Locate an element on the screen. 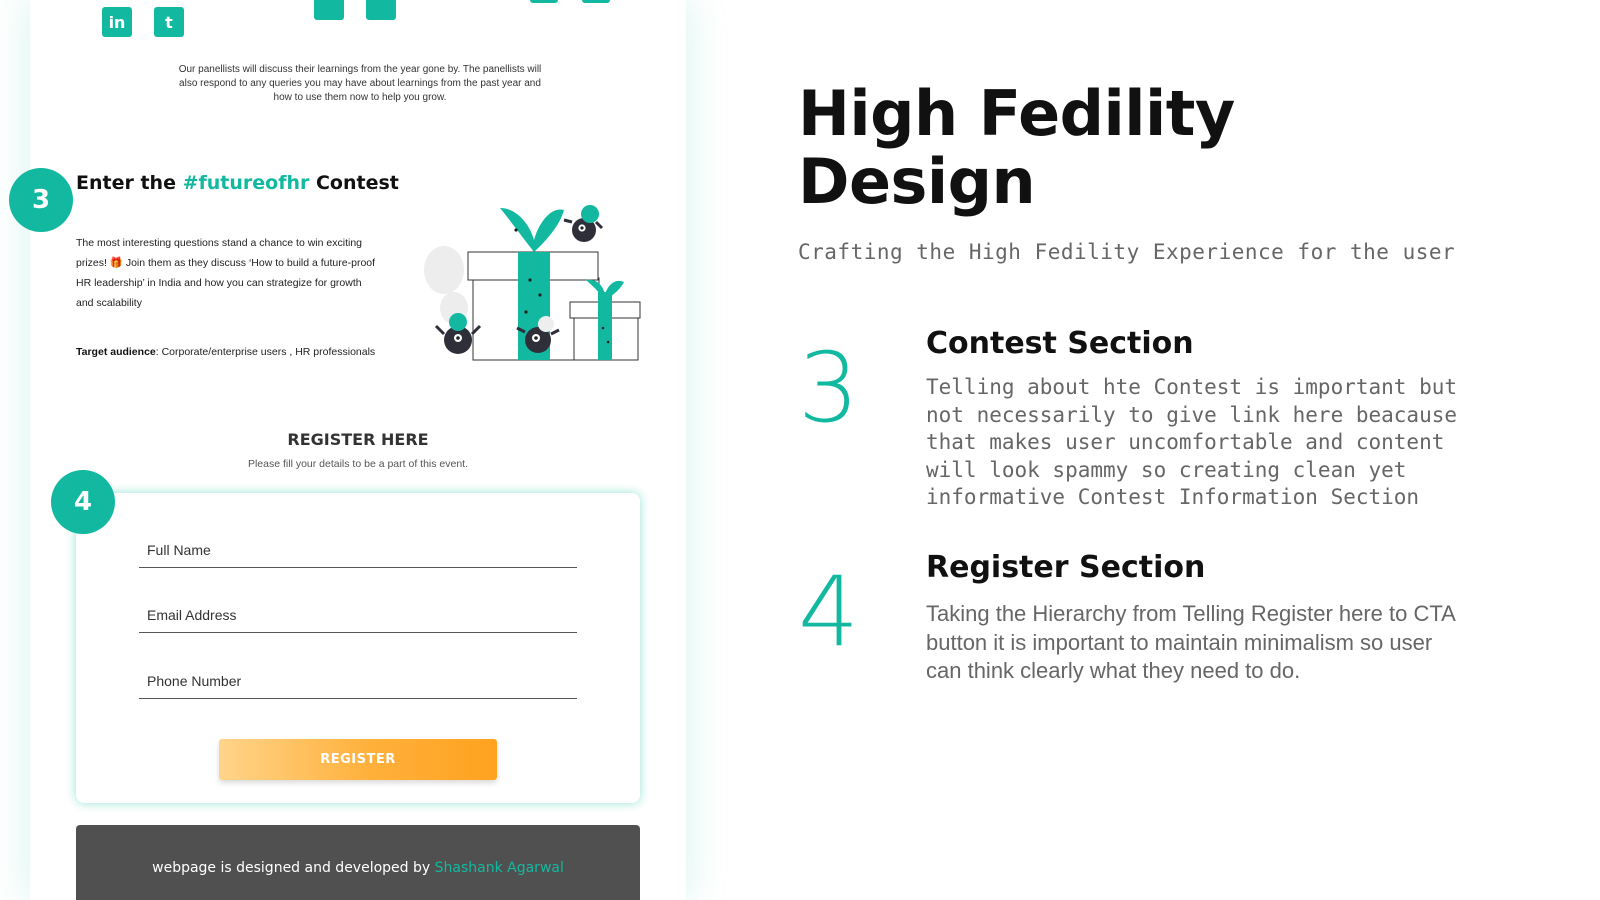 Image resolution: width=1600 pixels, height=900 pixels. page-title: High Fedility Design is located at coordinates (1016, 147).